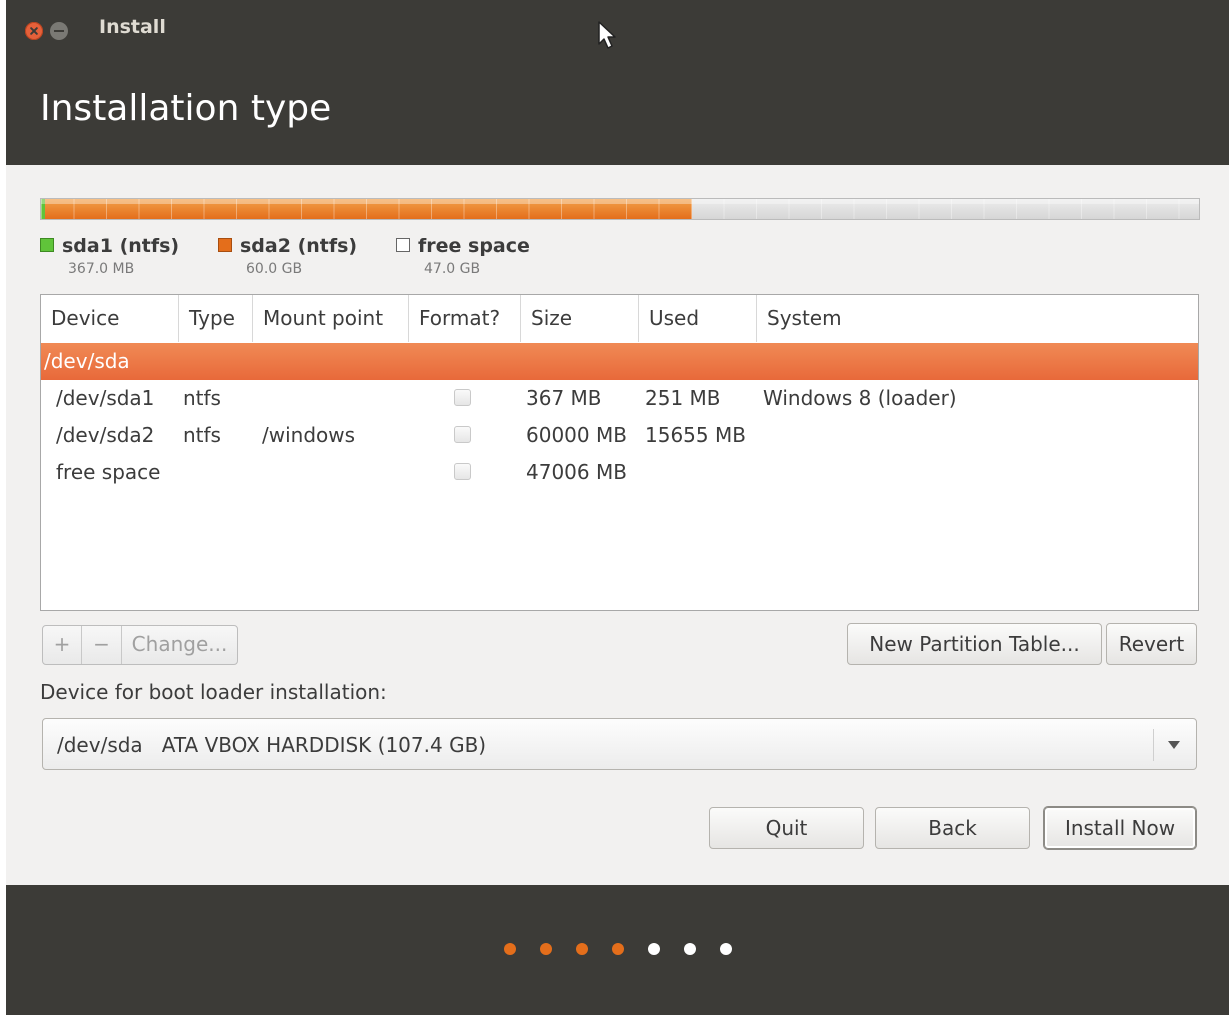  I want to click on column-header-mount-point: Mount point, so click(331, 318).